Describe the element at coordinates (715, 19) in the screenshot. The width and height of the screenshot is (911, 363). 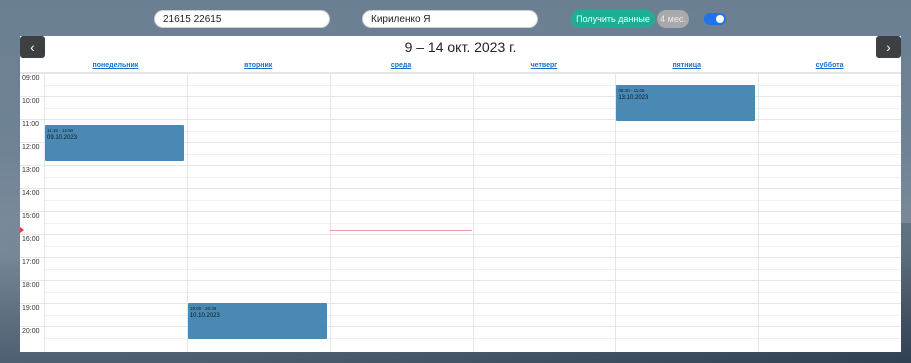
I see `toggle-switch` at that location.